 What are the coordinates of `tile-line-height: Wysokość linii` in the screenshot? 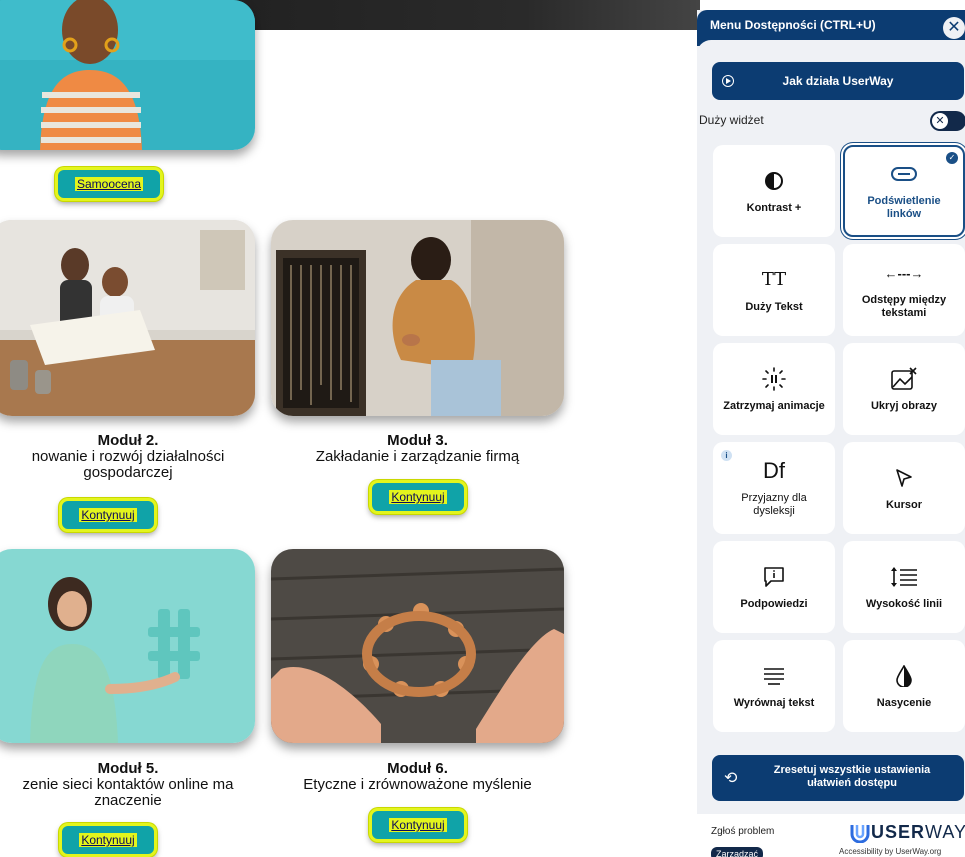 It's located at (904, 587).